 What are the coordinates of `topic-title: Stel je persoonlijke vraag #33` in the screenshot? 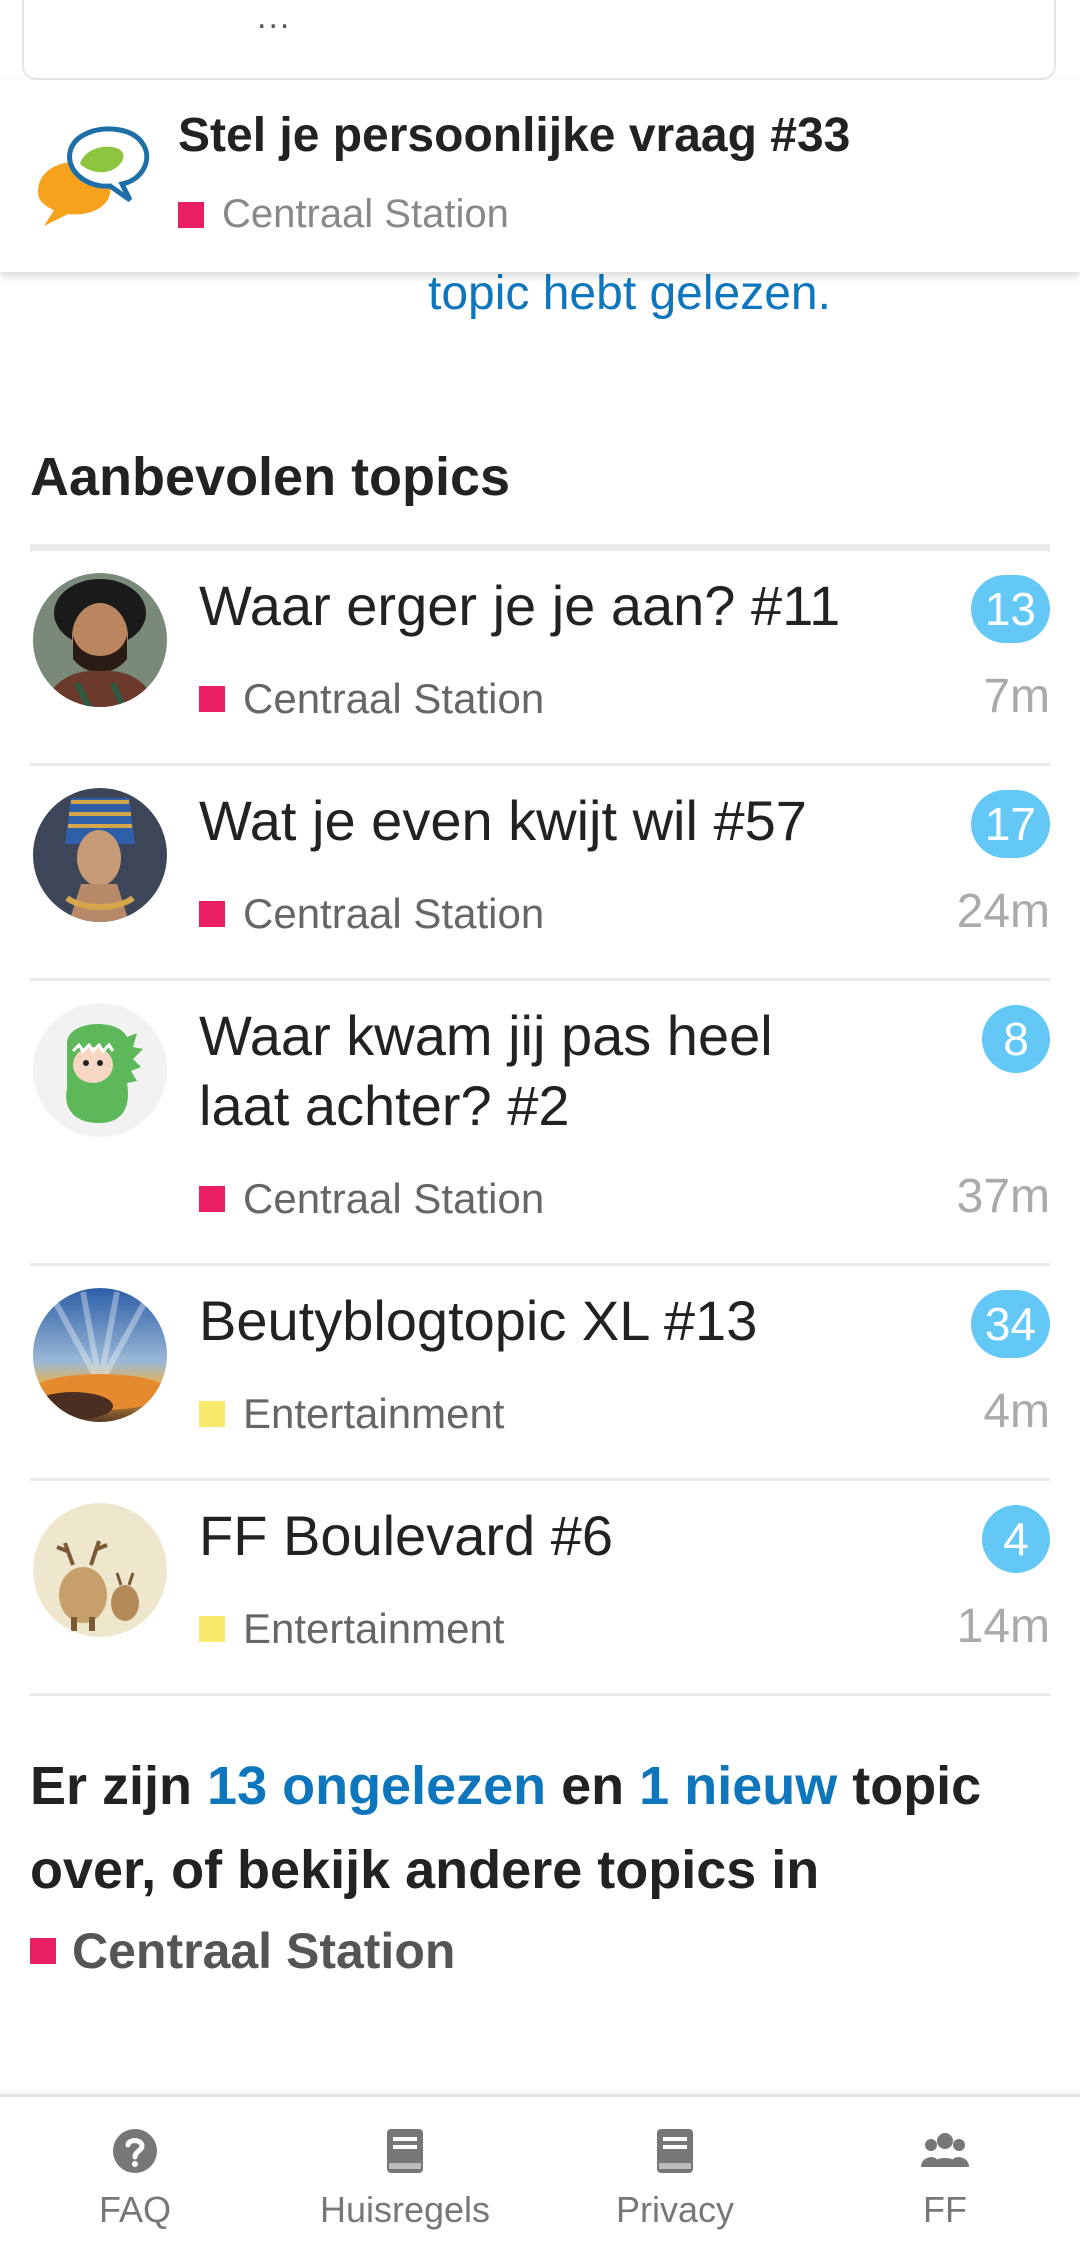 It's located at (514, 135).